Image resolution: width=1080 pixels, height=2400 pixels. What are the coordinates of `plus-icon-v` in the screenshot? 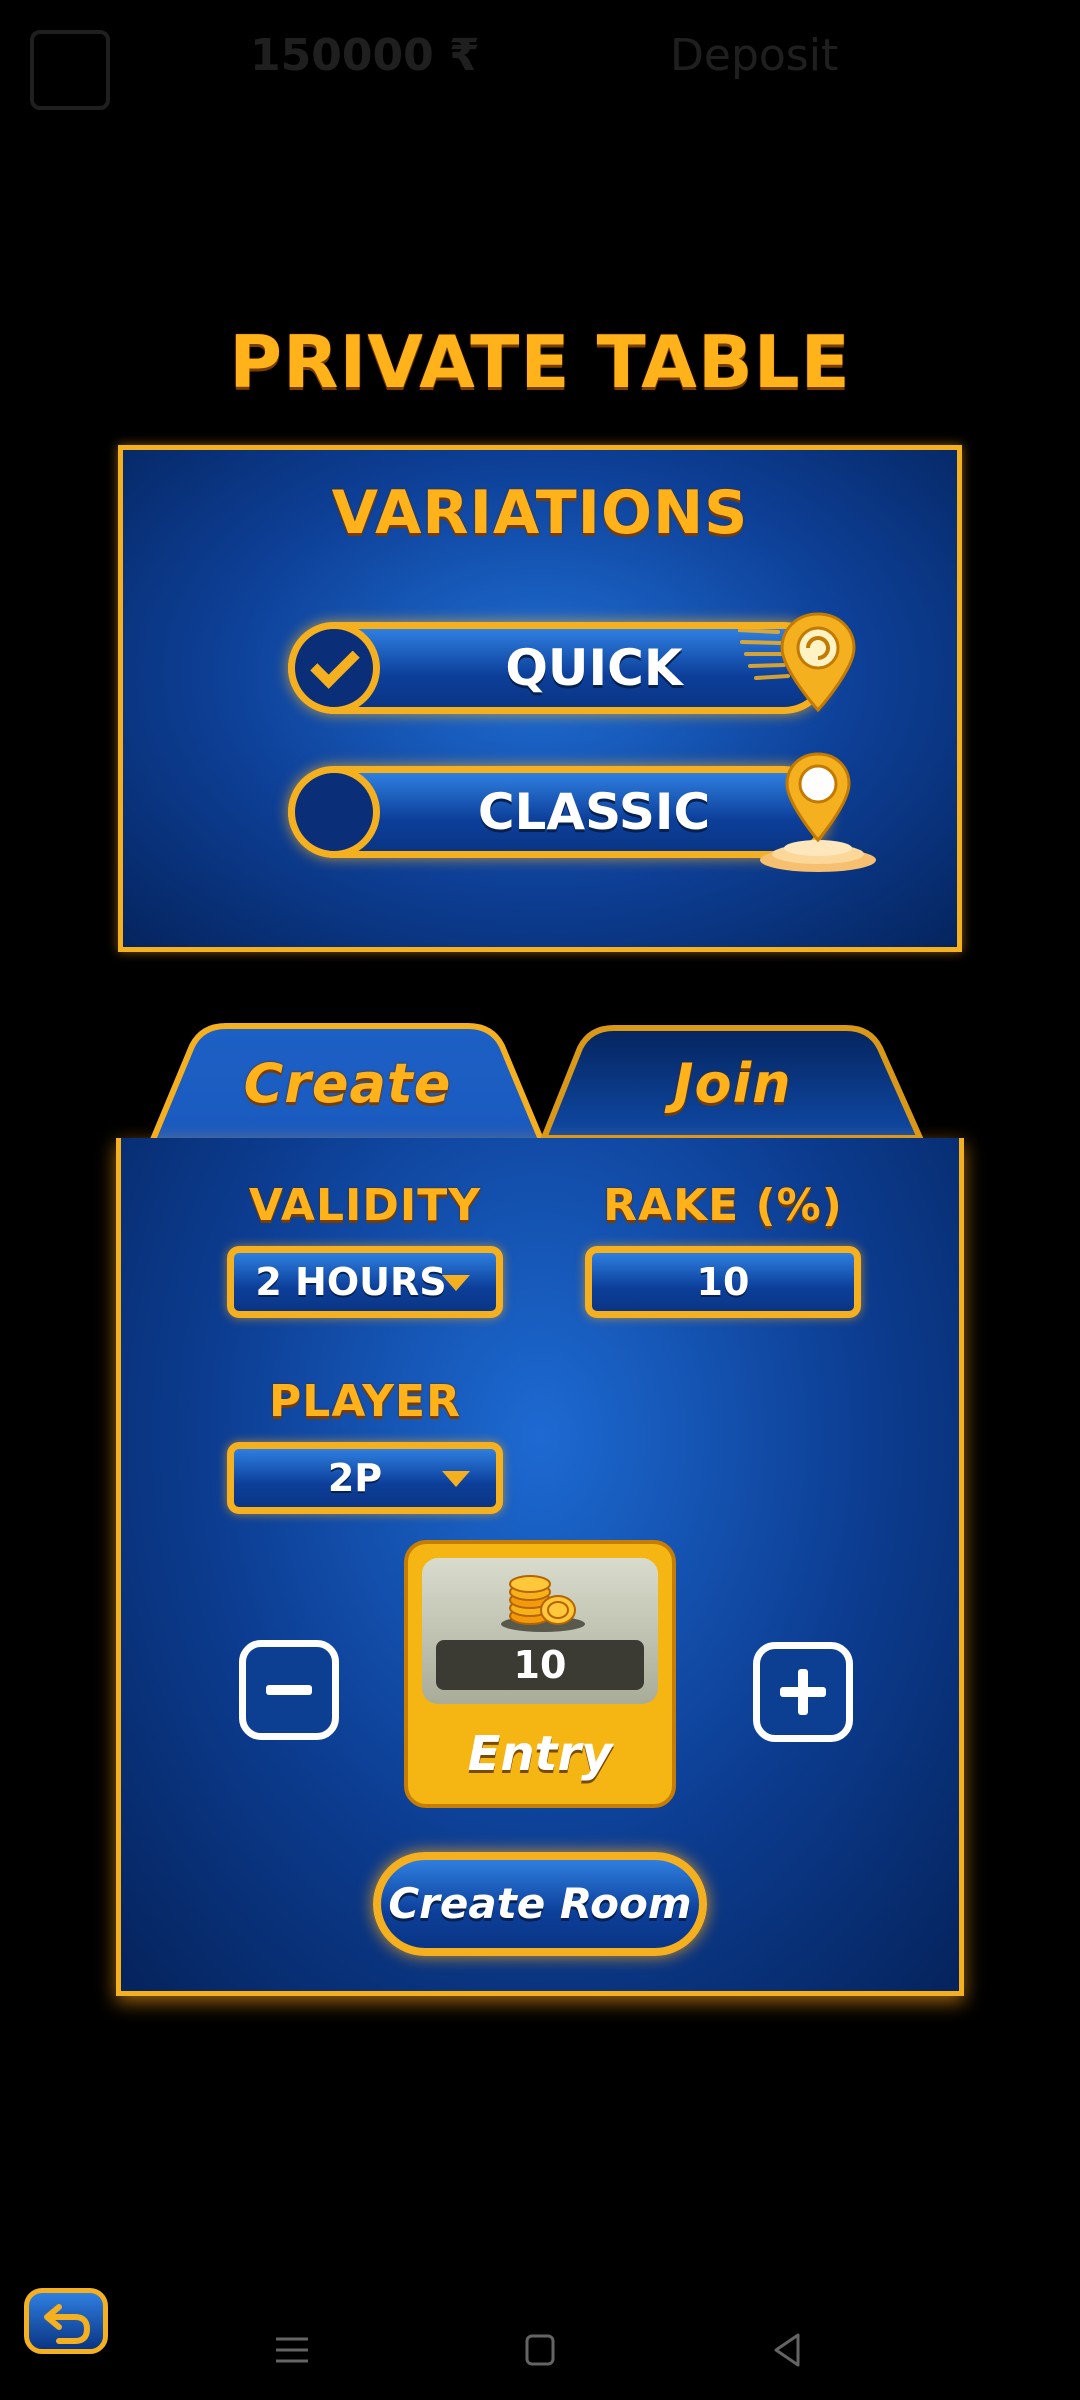 It's located at (803, 1692).